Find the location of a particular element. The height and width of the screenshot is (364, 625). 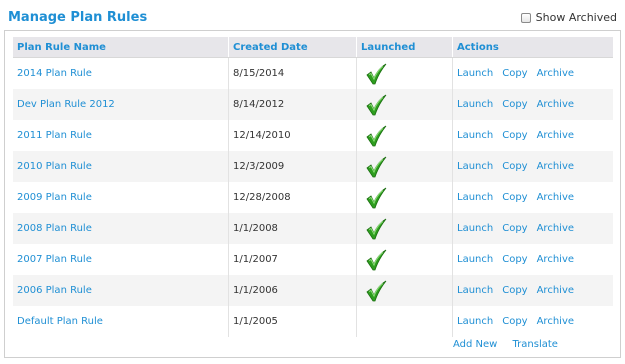

plan-rule-name-link: 2014 Plan Rule is located at coordinates (54, 73).